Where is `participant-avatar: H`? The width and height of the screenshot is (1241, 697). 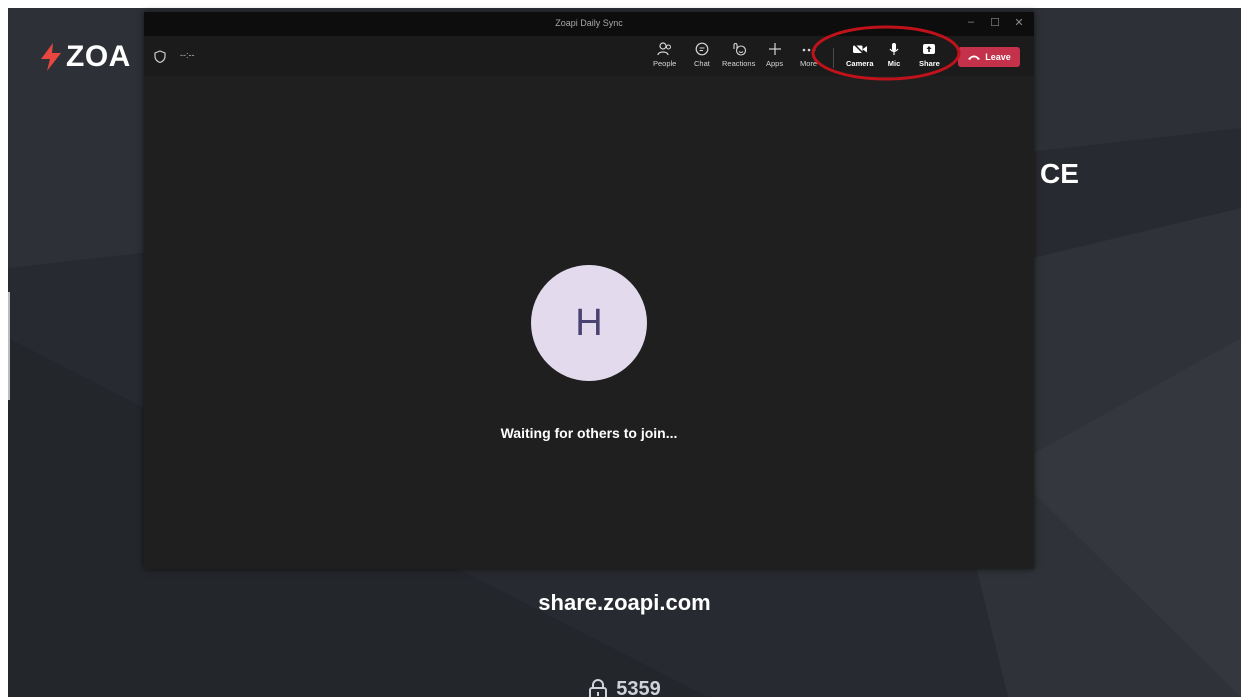
participant-avatar: H is located at coordinates (589, 323).